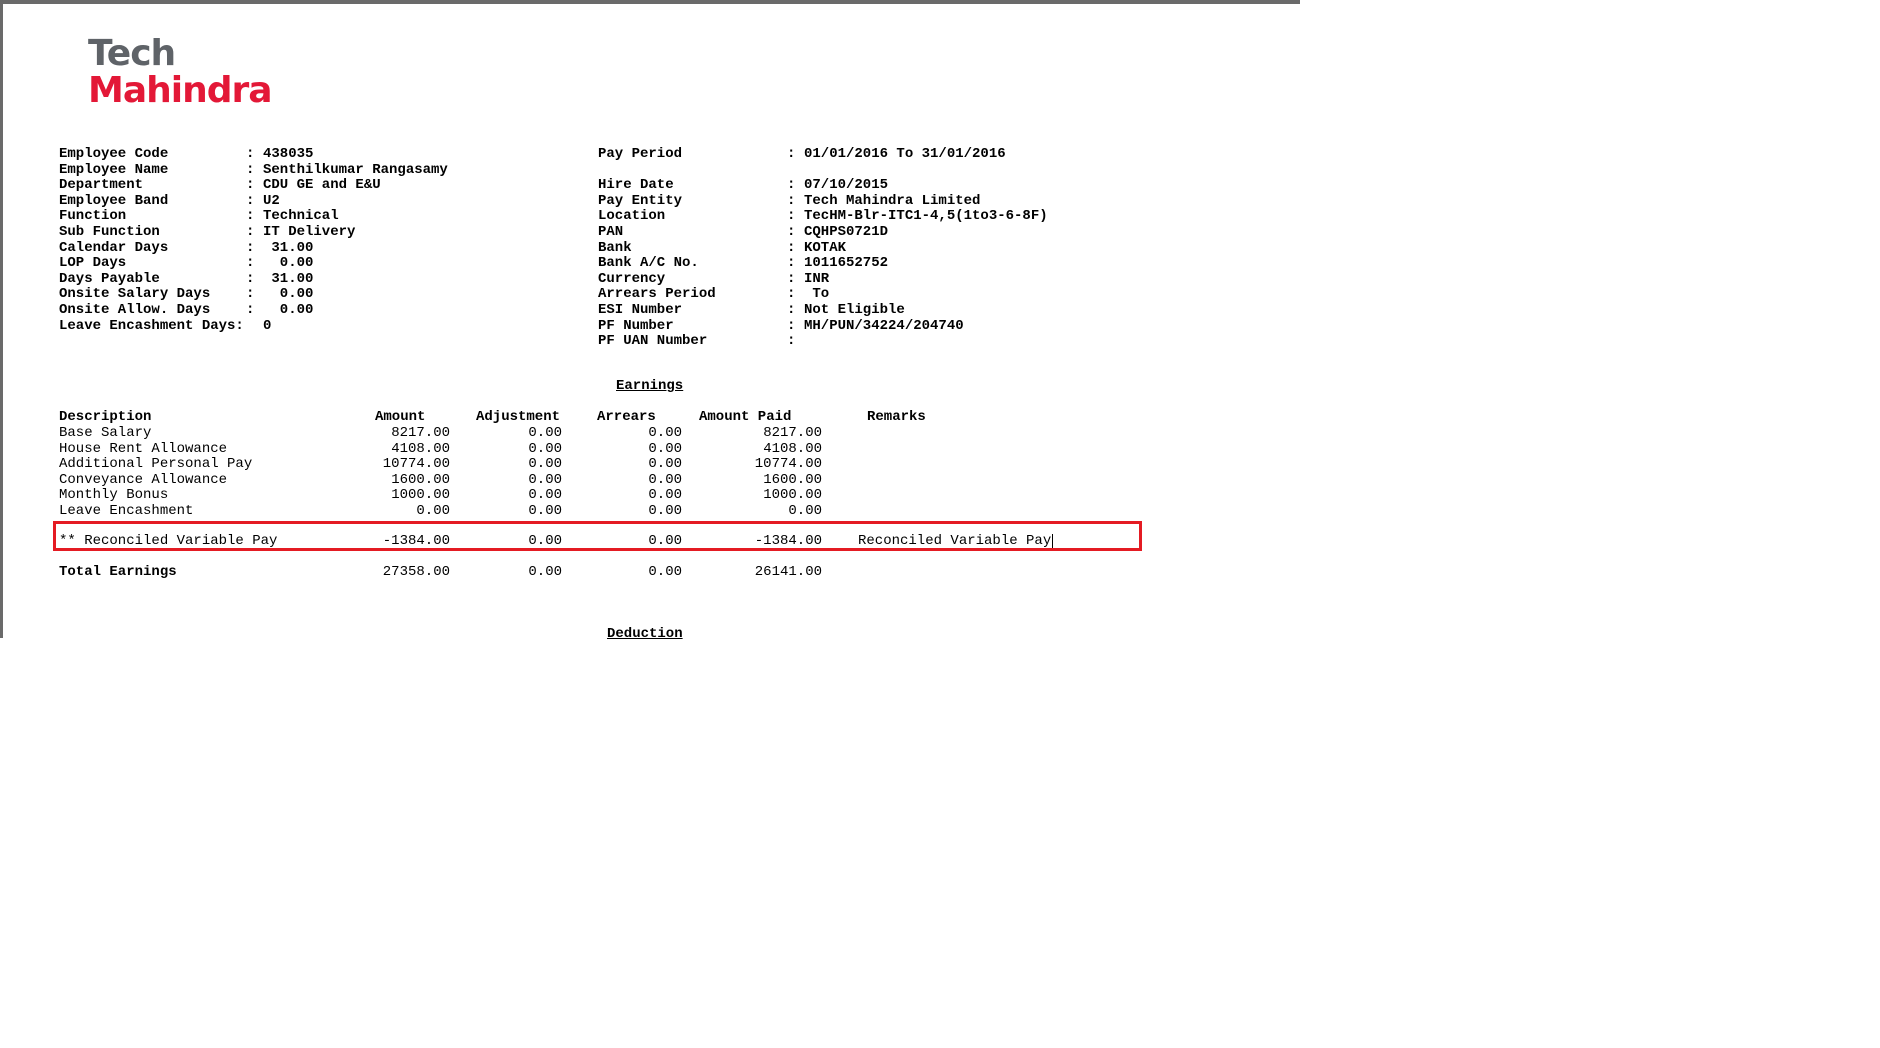 The height and width of the screenshot is (1048, 1880). Describe the element at coordinates (817, 294) in the screenshot. I see `info-right-value: To` at that location.